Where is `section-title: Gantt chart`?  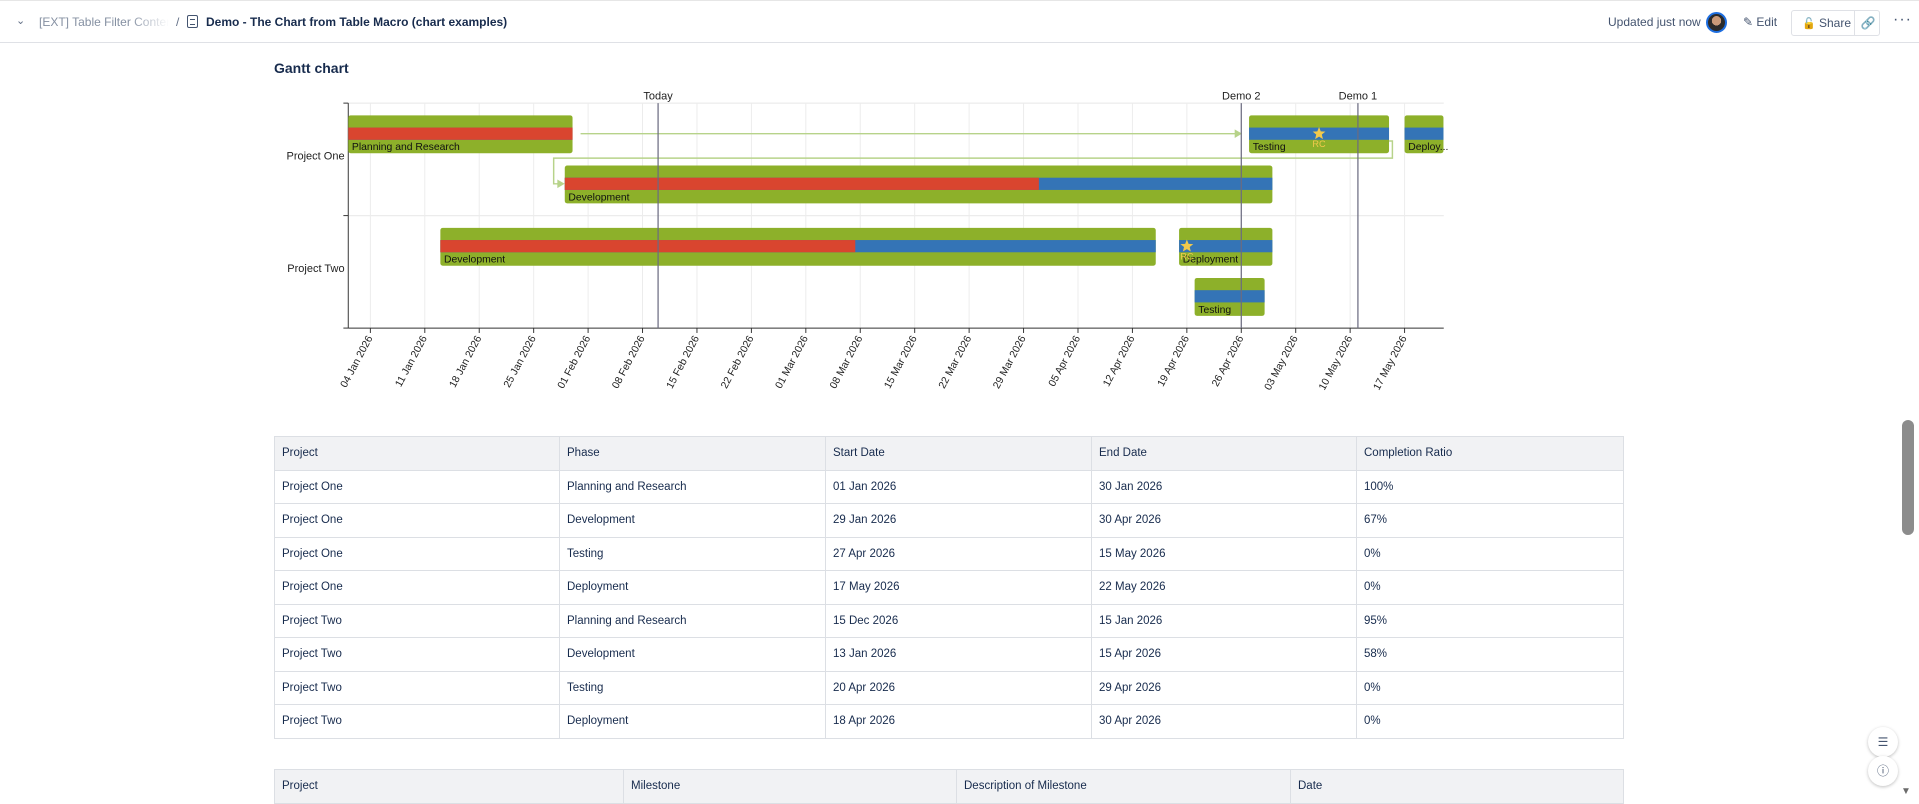
section-title: Gantt chart is located at coordinates (311, 68).